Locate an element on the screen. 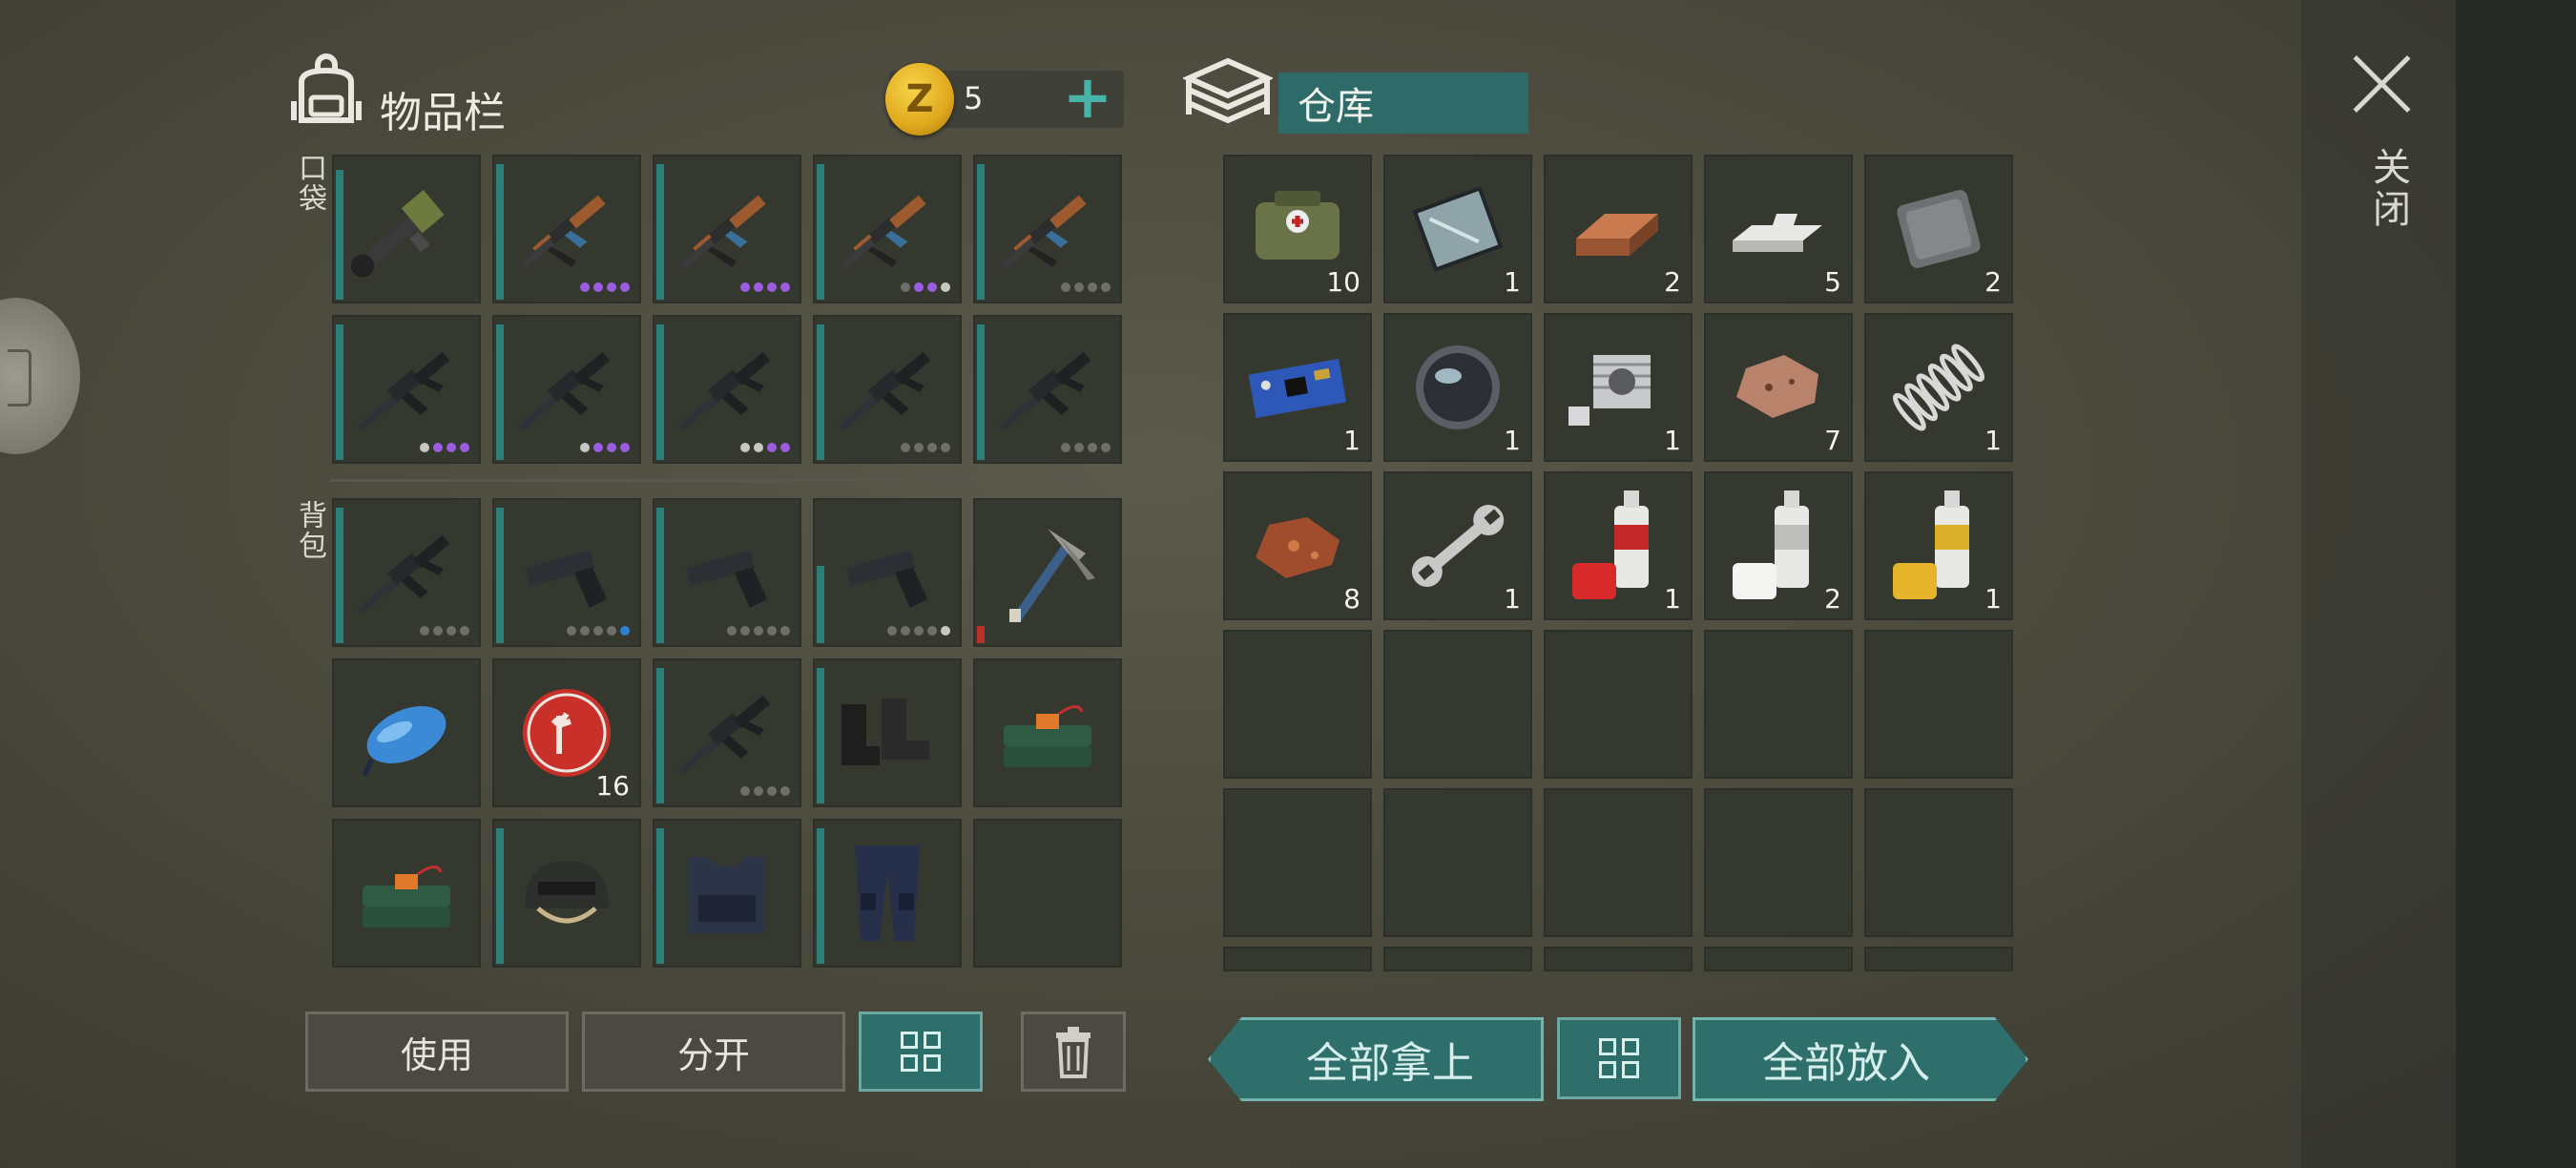 The image size is (2576, 1168). tactical-vest-icon is located at coordinates (727, 893).